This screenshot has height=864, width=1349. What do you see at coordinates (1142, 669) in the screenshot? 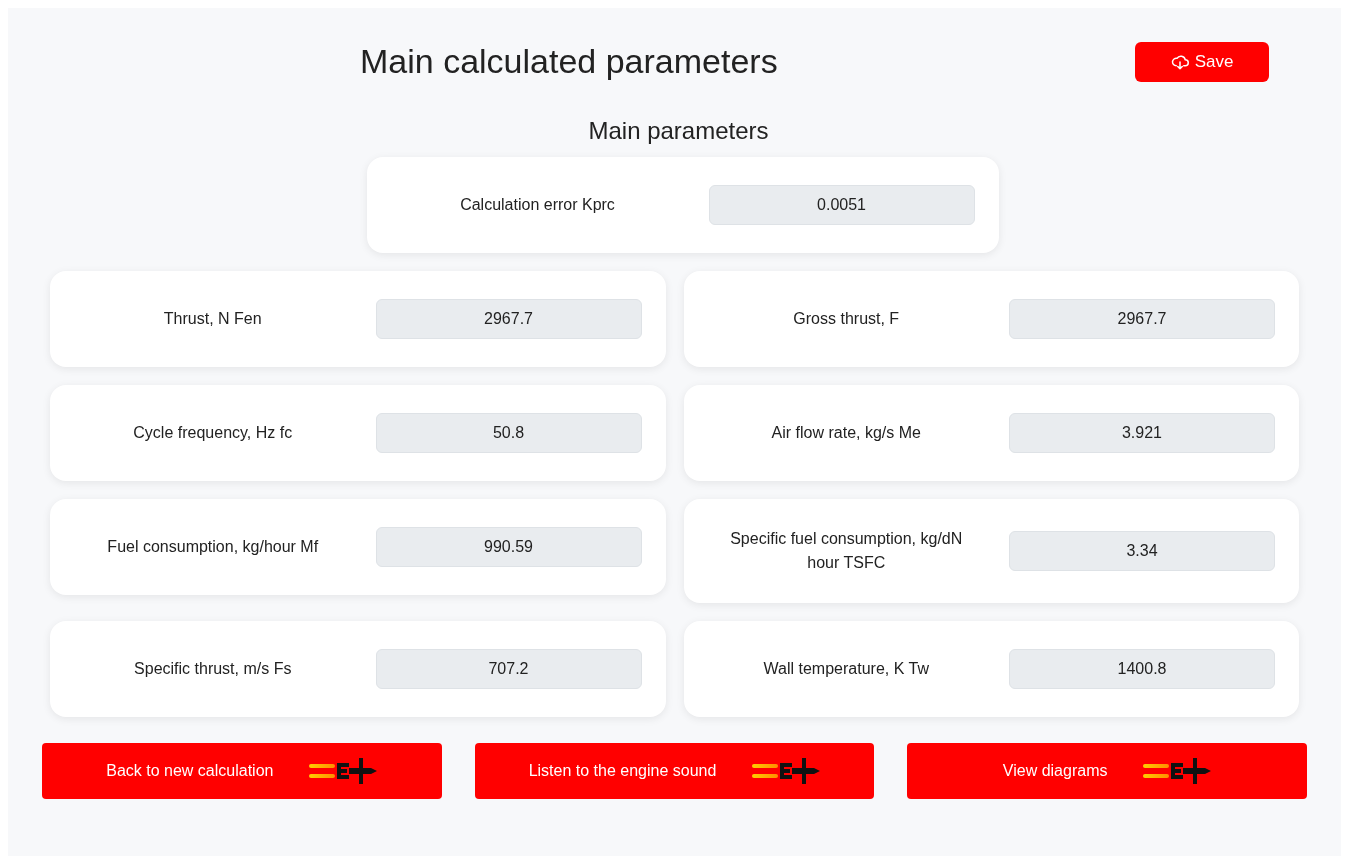
I see `parameter-value-field: 1400.8` at bounding box center [1142, 669].